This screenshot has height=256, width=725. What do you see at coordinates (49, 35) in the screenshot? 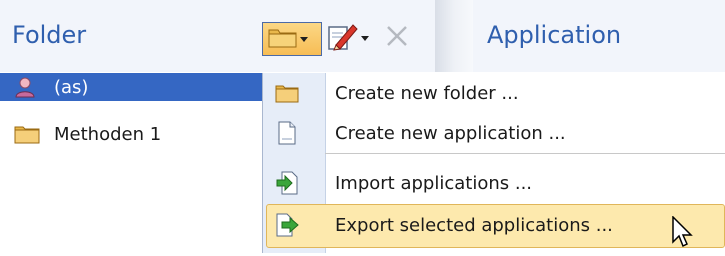
I see `folder-panel-title: Folder` at bounding box center [49, 35].